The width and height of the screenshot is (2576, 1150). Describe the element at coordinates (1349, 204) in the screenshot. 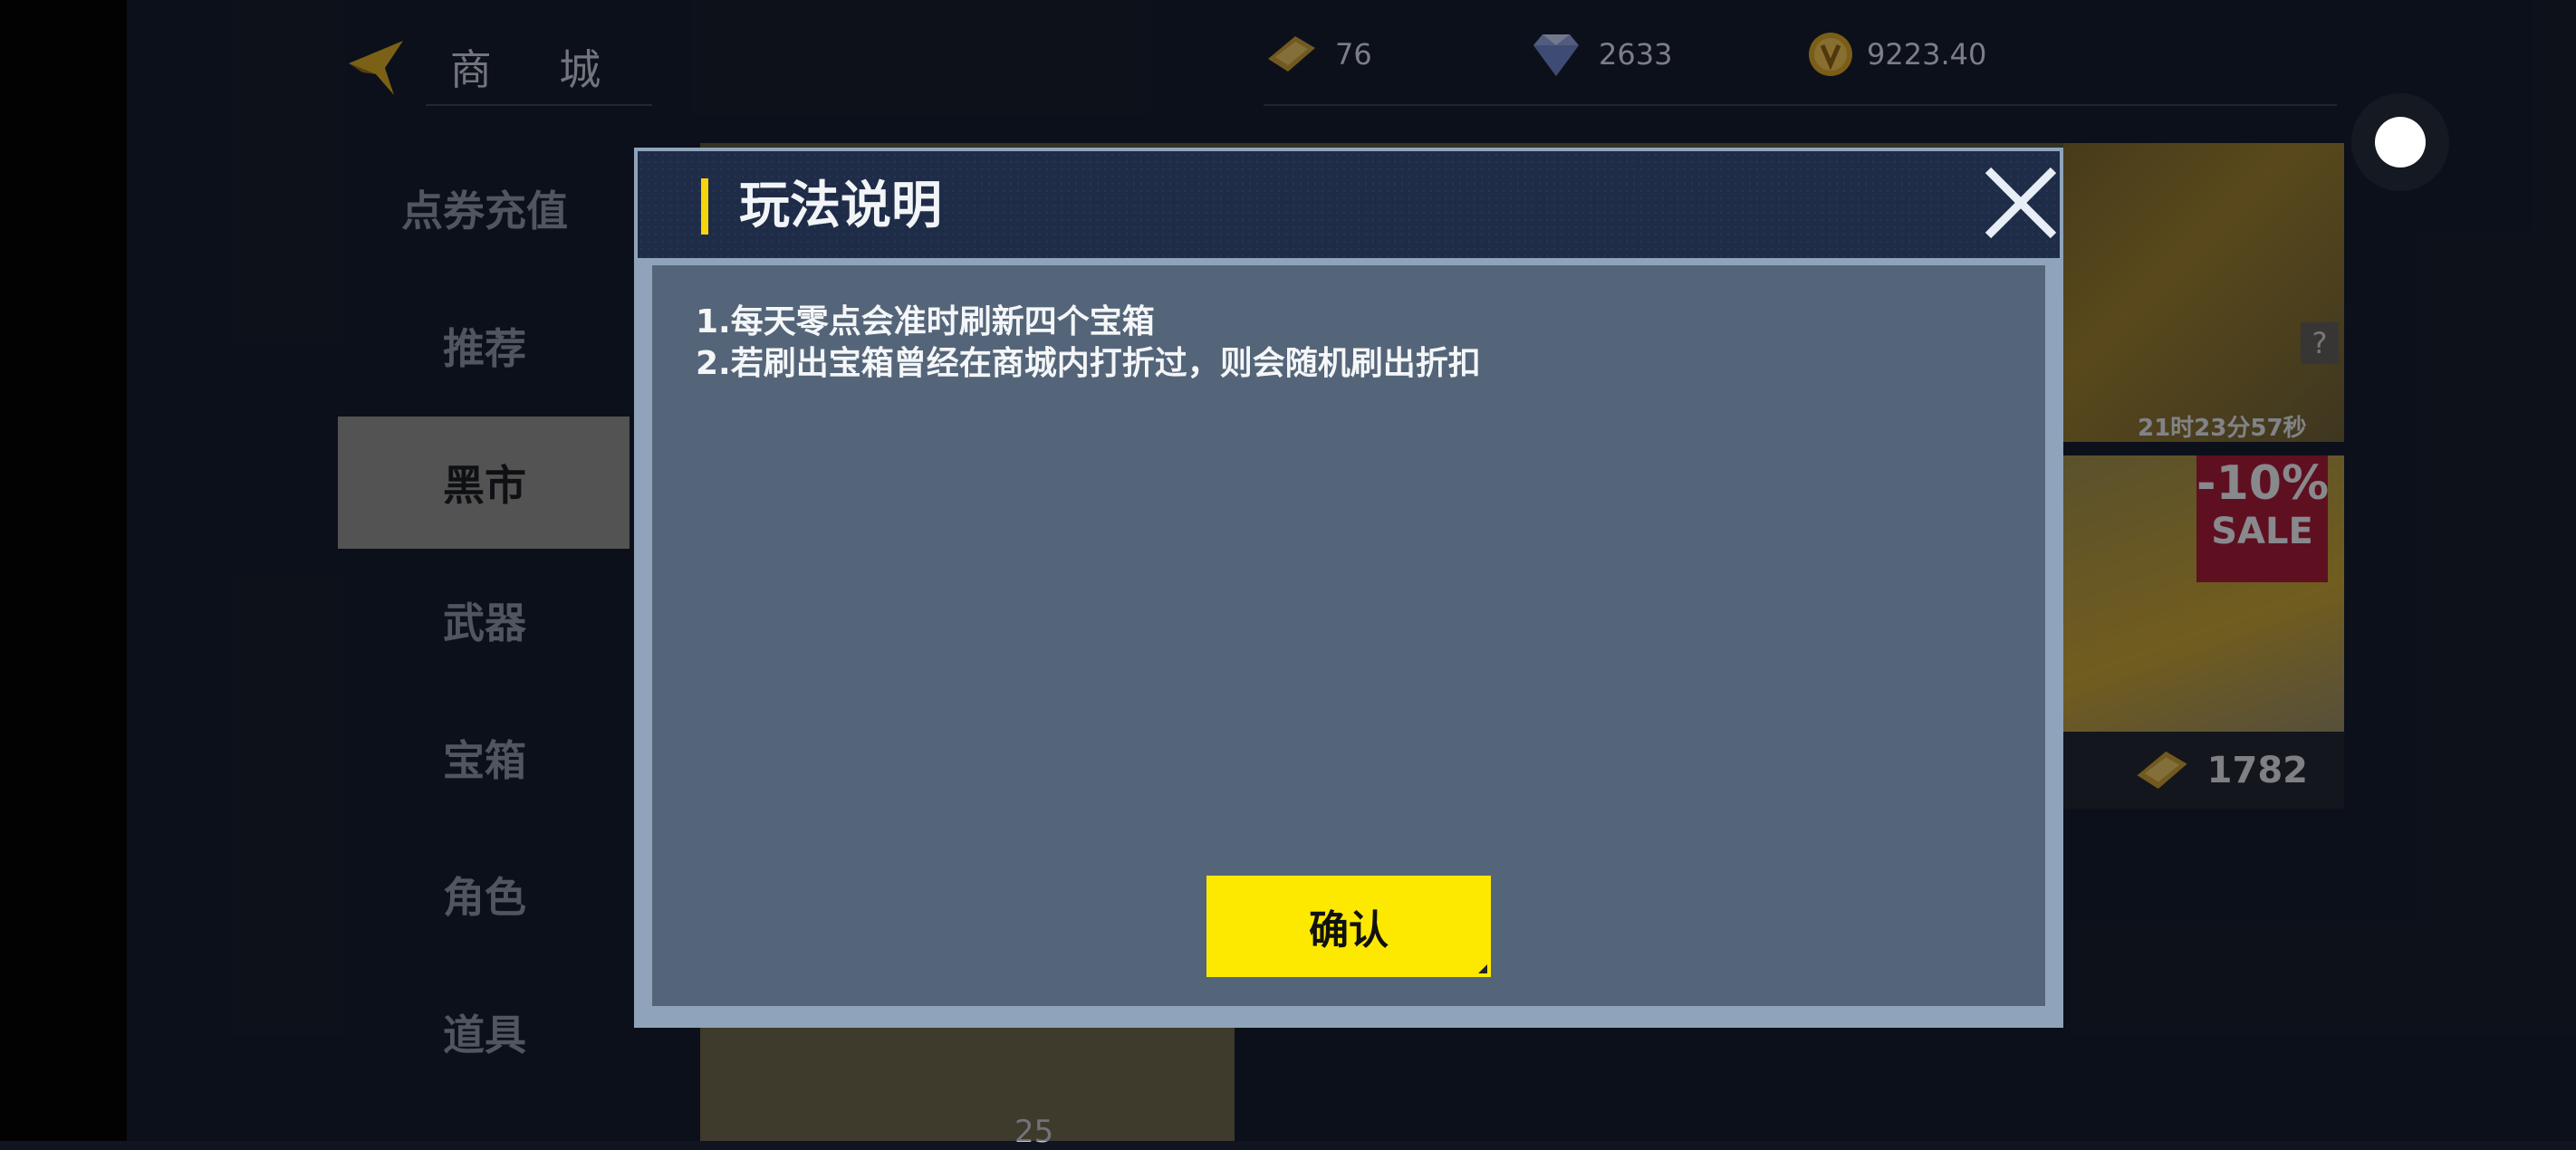

I see `dialog-header: 玩法说明` at that location.